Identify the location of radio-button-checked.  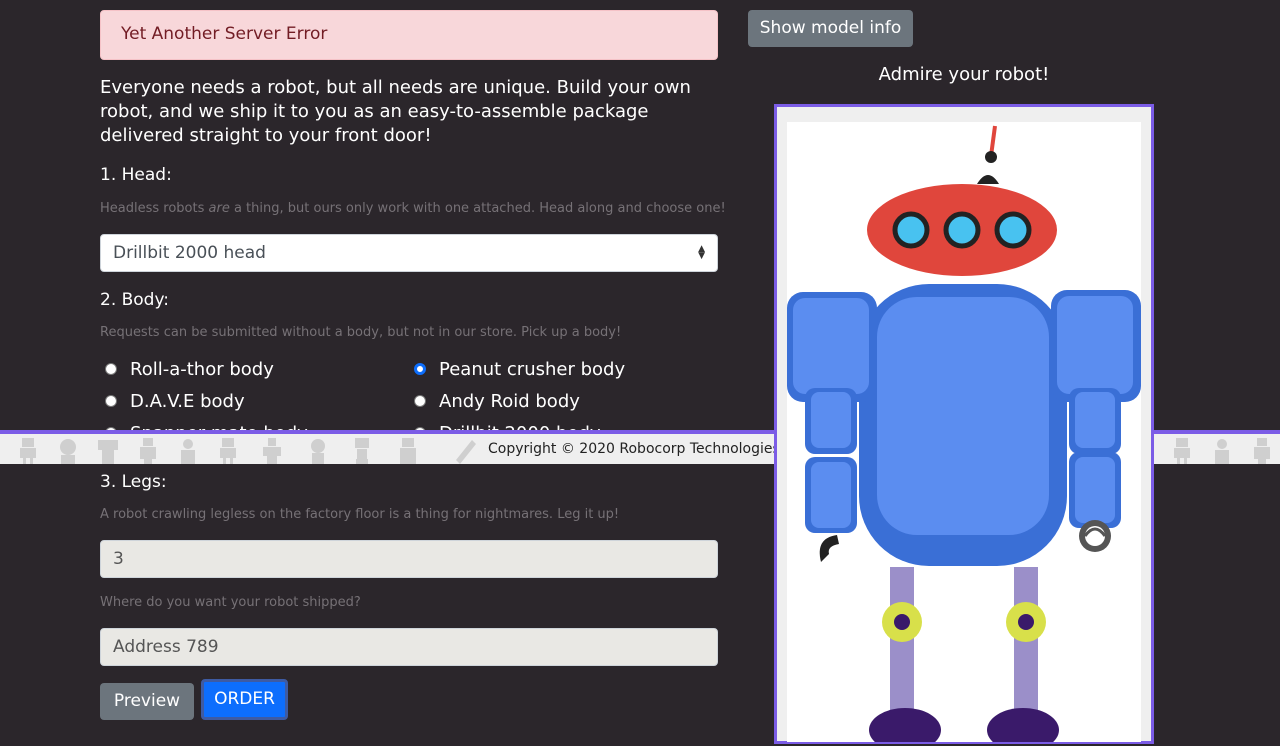
(420, 369).